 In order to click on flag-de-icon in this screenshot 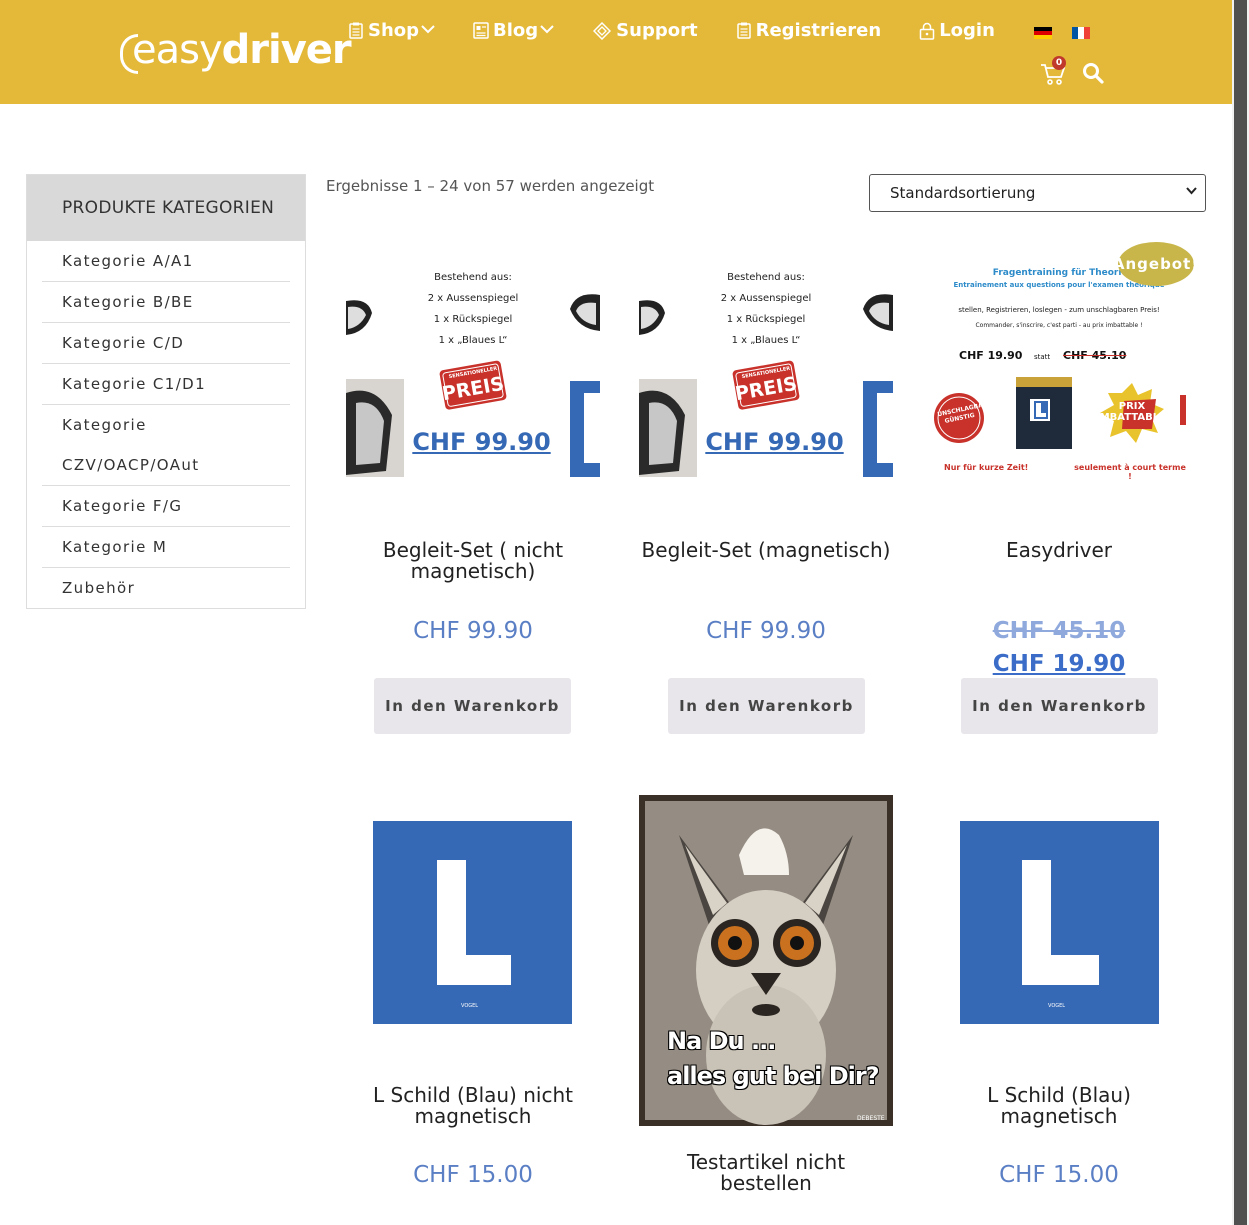, I will do `click(1043, 33)`.